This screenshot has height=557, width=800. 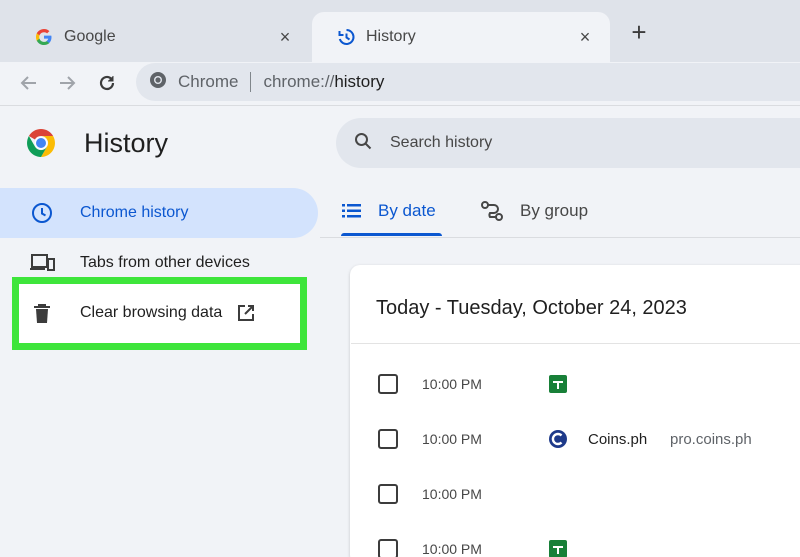 What do you see at coordinates (558, 439) in the screenshot?
I see `coins-ph-icon` at bounding box center [558, 439].